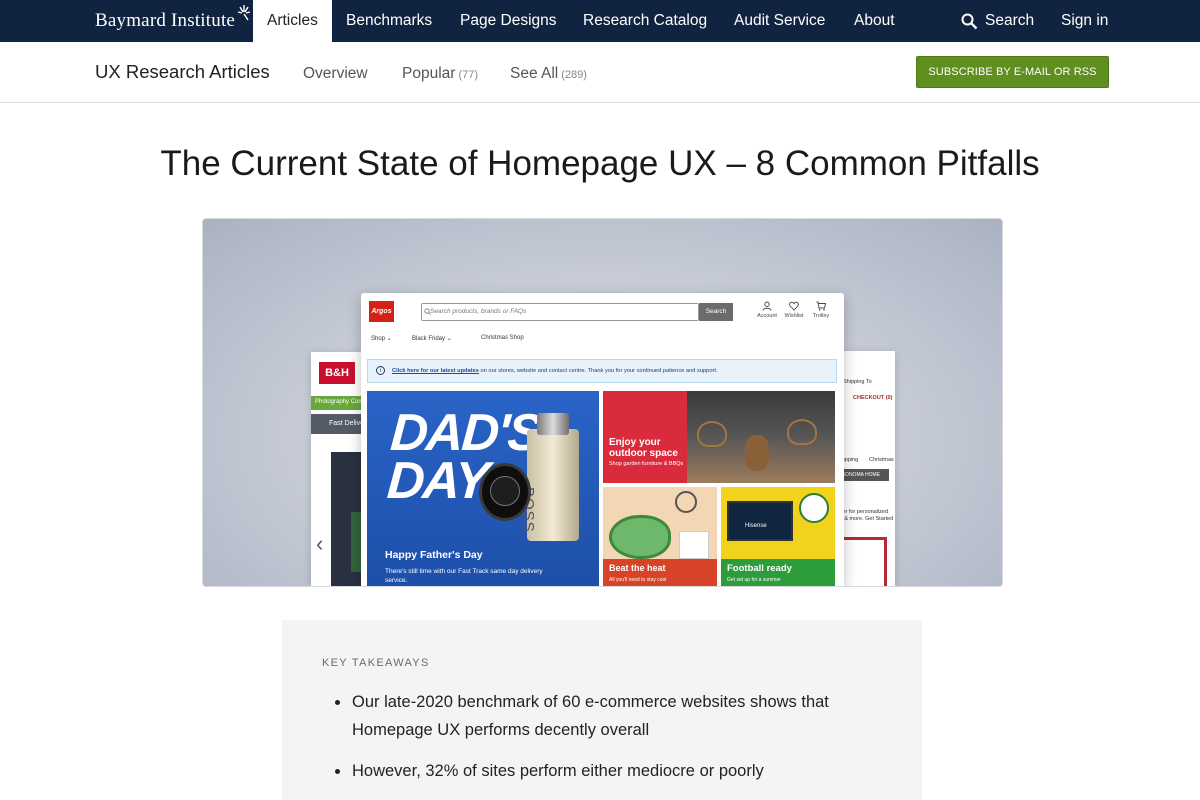 The width and height of the screenshot is (1200, 800). I want to click on chevron-left-icon: ‹, so click(320, 543).